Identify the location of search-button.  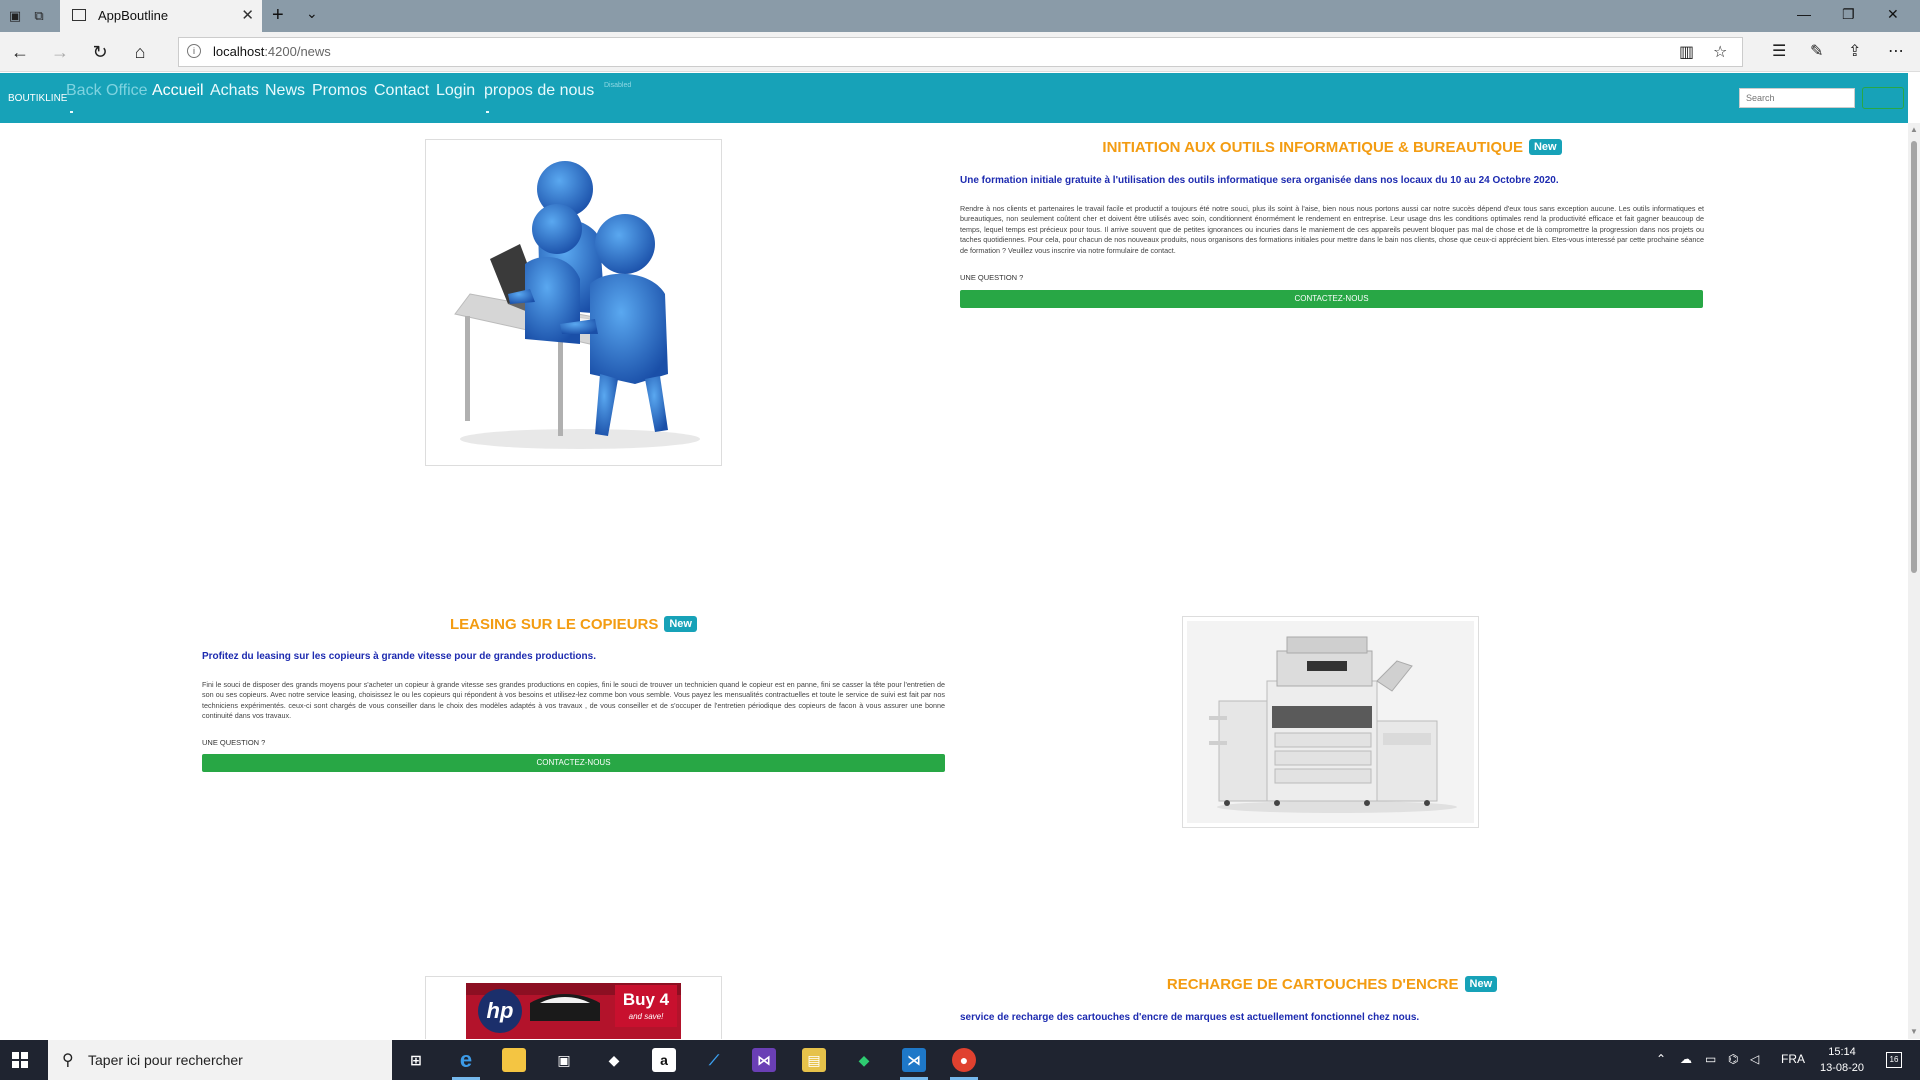
(1883, 98).